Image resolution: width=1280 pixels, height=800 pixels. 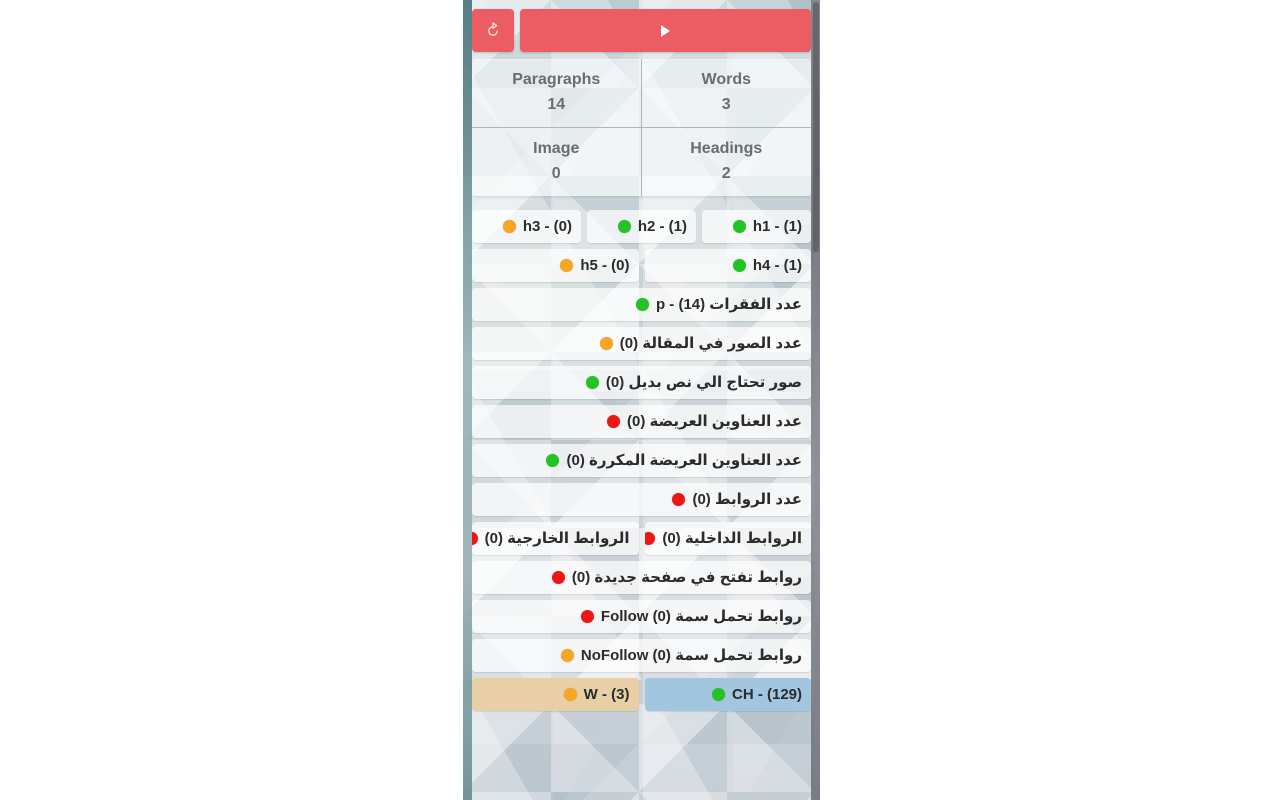 I want to click on metric-internal-links: الروابط الداخلية (0), so click(x=727, y=538).